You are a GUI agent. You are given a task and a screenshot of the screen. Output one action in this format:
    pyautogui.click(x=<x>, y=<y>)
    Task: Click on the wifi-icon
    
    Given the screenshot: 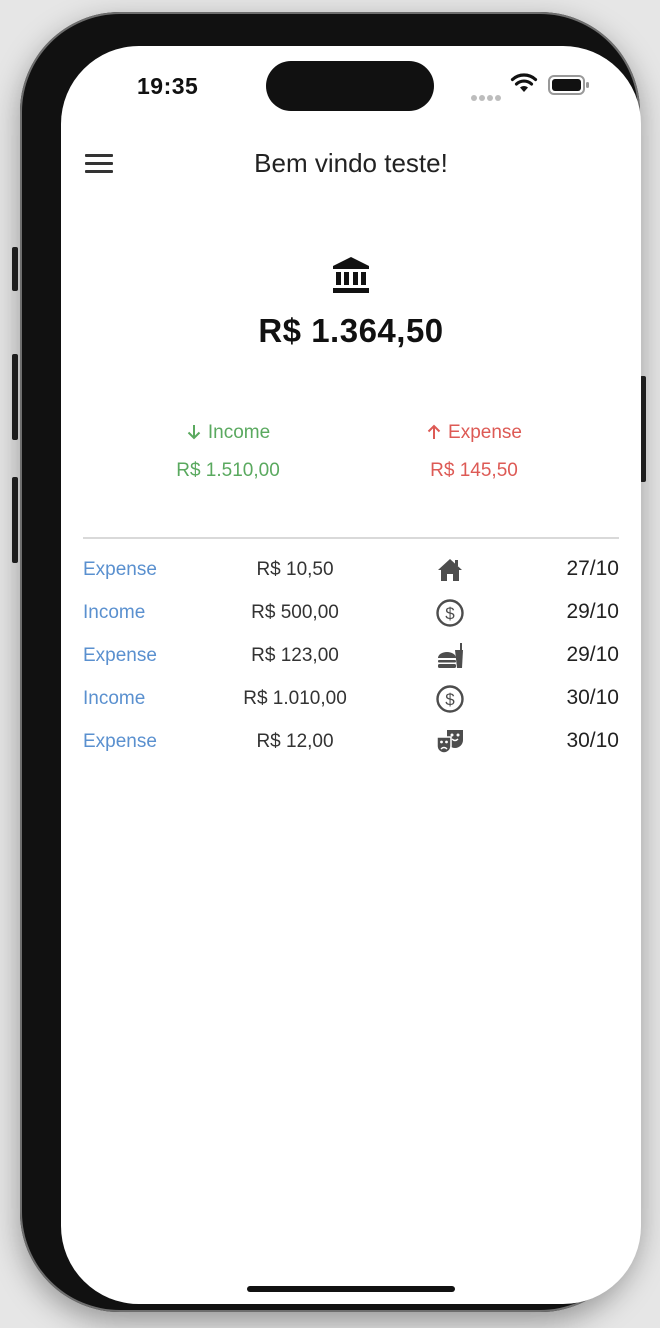 What is the action you would take?
    pyautogui.click(x=524, y=82)
    